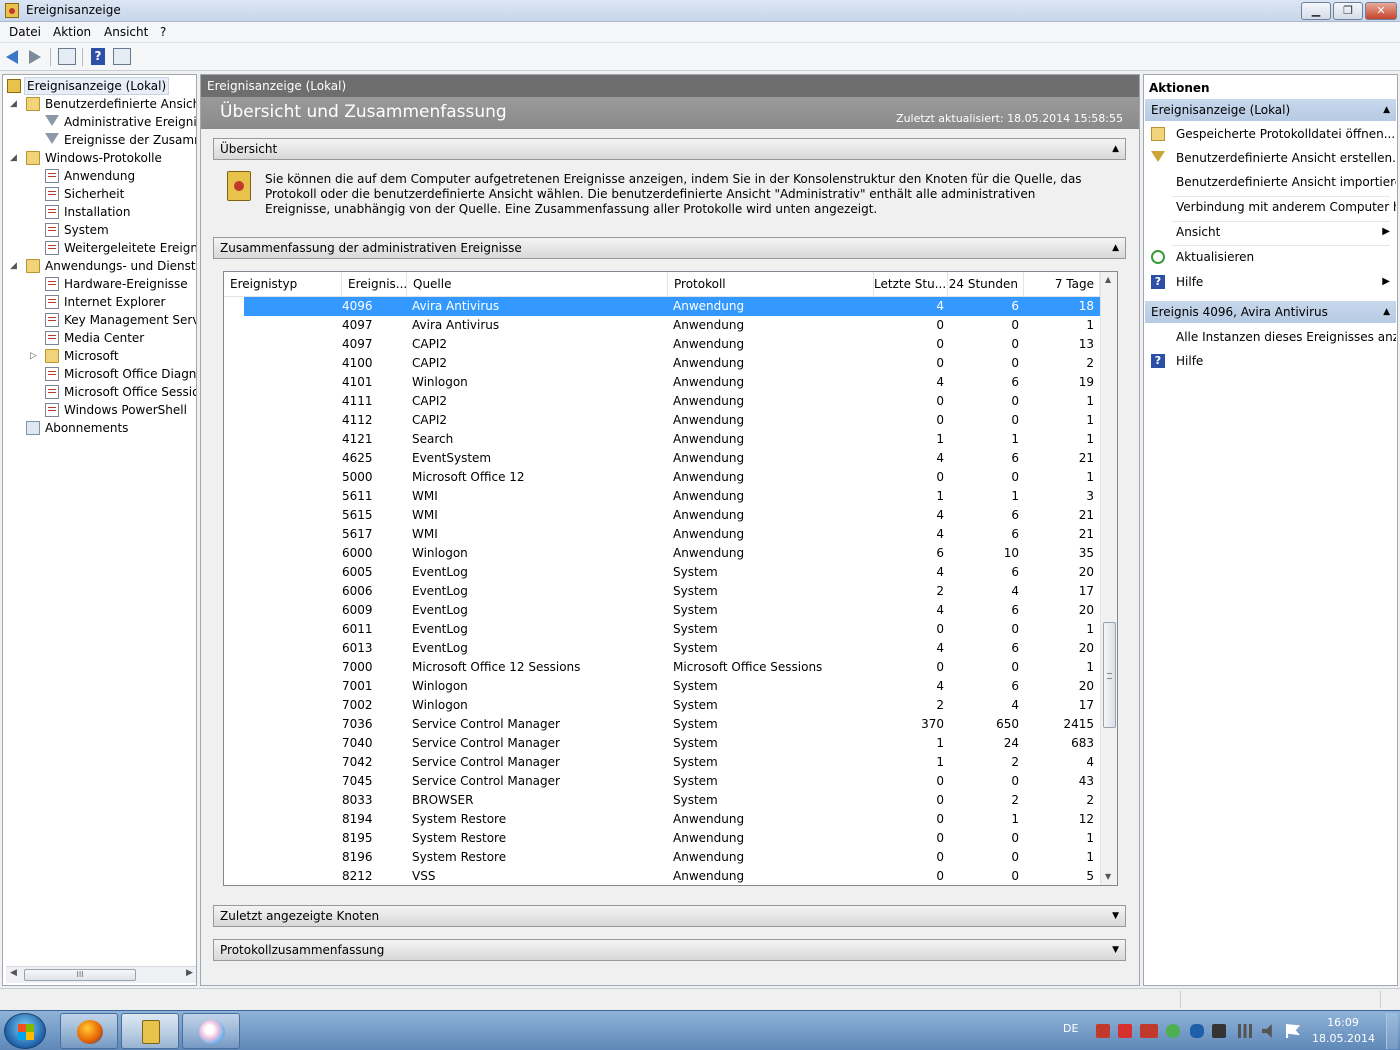  I want to click on tree-item-office-sessions: Microsoft Office Sessions, so click(120, 392).